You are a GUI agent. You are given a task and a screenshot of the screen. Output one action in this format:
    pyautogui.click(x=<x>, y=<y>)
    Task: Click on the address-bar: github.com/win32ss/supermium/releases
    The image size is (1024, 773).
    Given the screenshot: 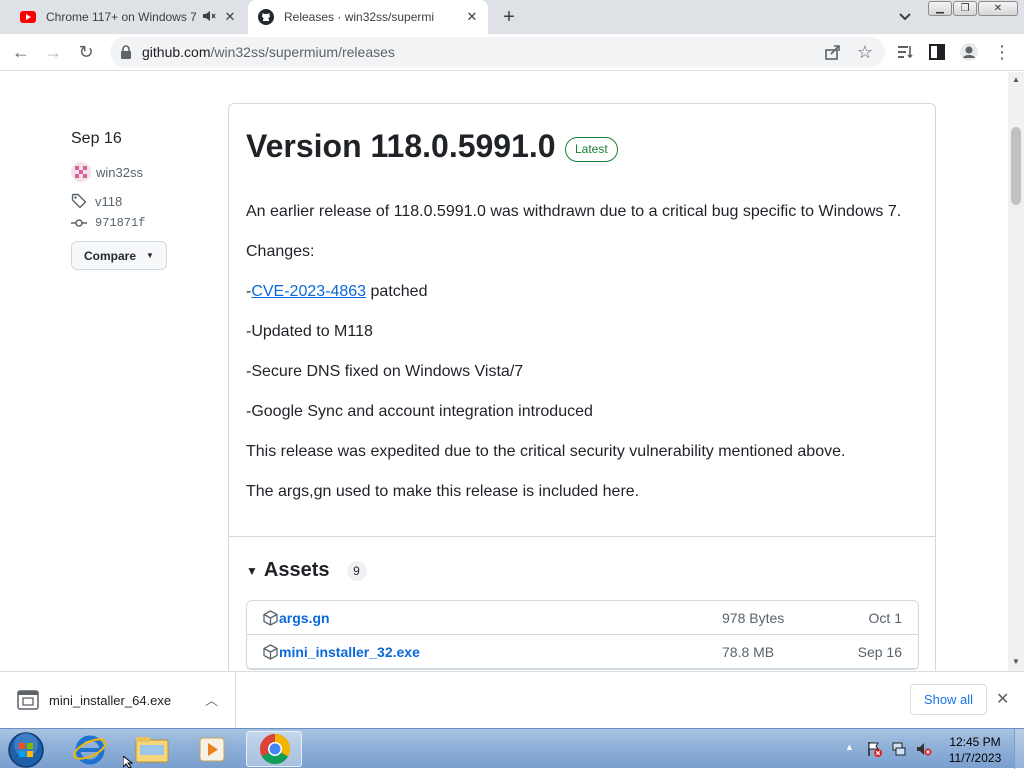 What is the action you would take?
    pyautogui.click(x=497, y=52)
    